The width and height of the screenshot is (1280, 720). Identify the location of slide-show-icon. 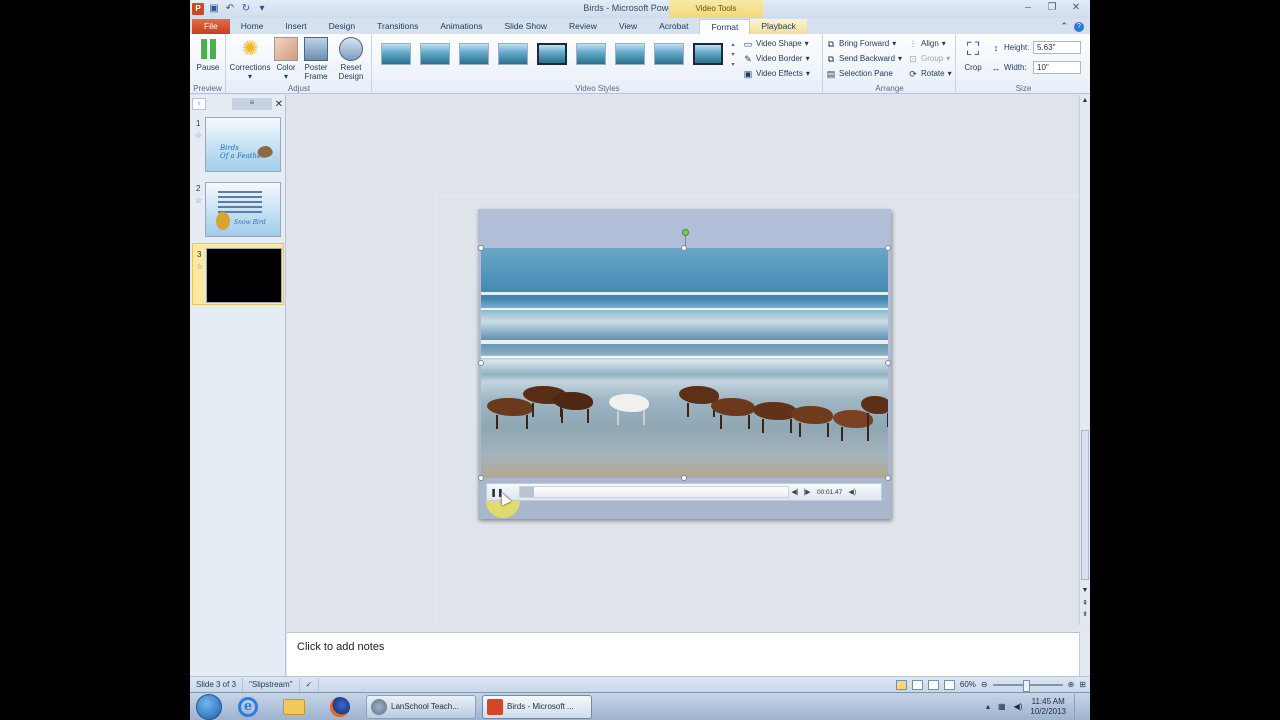
(949, 684).